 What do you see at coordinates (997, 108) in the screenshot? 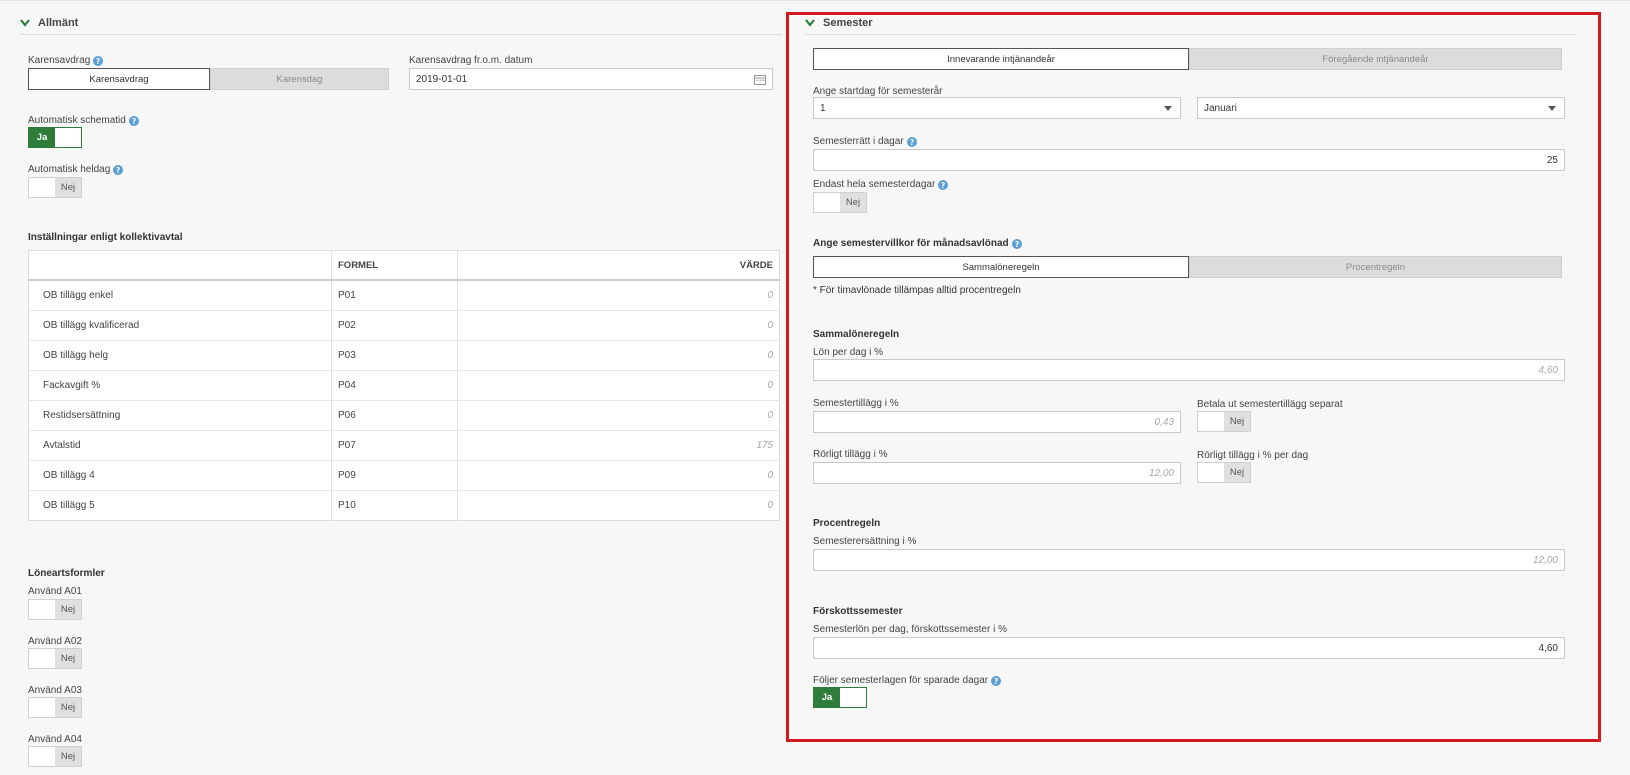
I see `startday-select: 1` at bounding box center [997, 108].